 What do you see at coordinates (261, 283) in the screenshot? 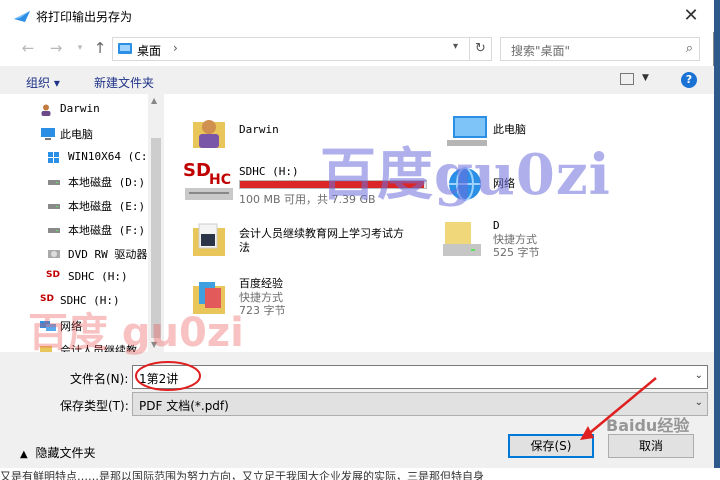
I see `item-name: 百度经验` at bounding box center [261, 283].